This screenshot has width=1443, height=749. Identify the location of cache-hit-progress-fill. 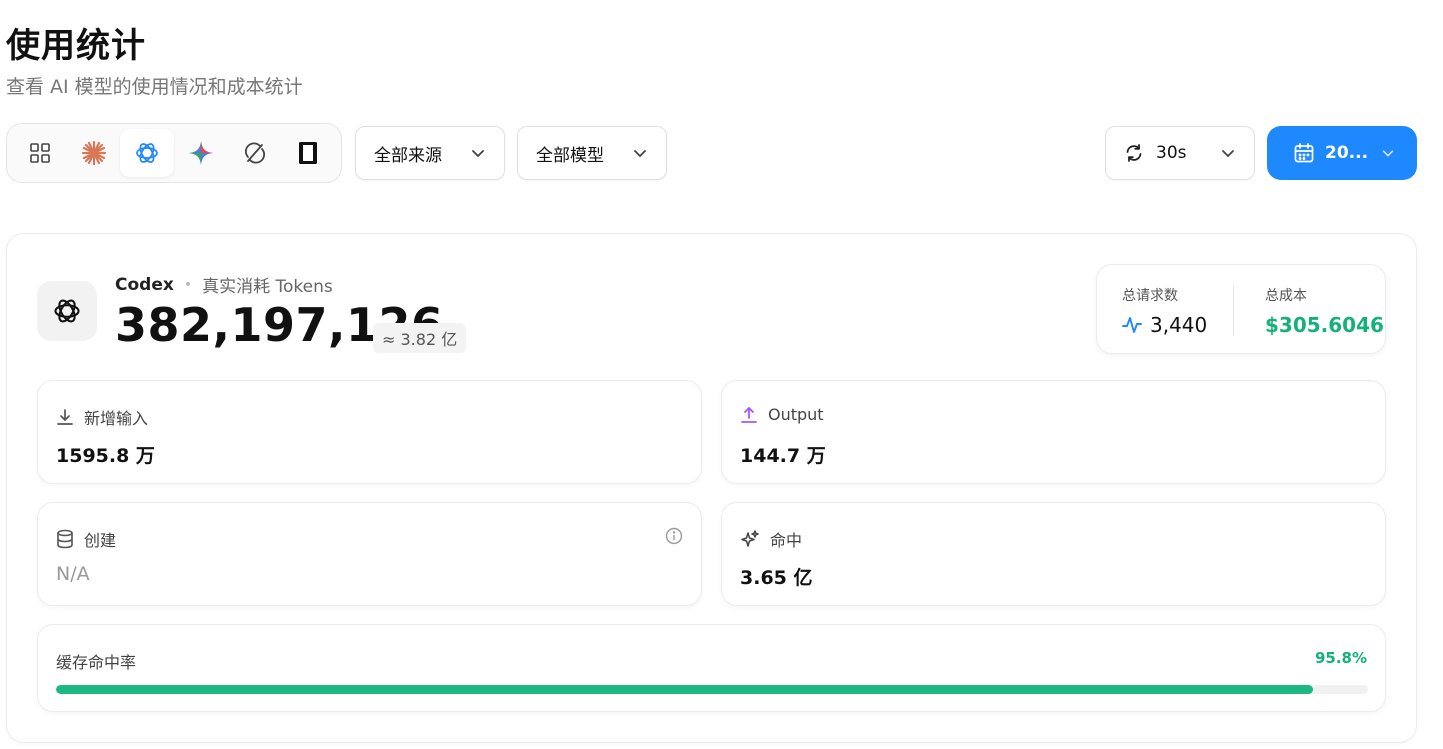
(684, 689).